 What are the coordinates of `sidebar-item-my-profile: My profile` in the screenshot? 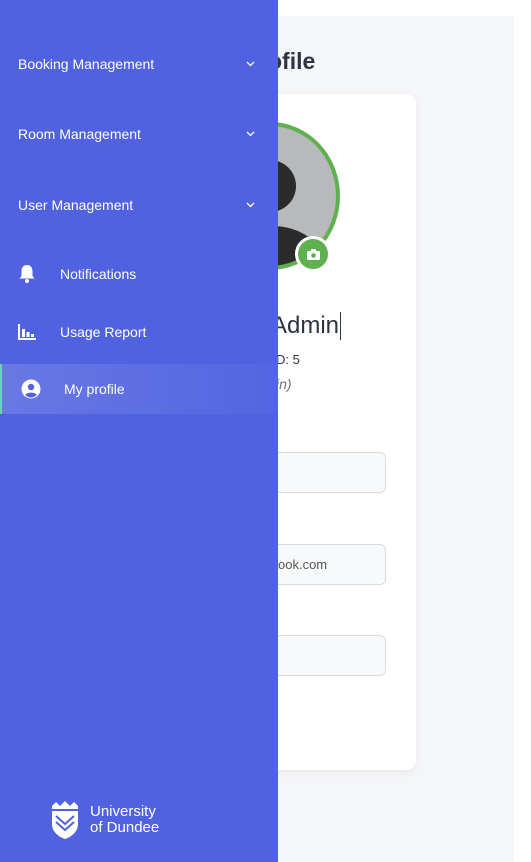 It's located at (139, 389).